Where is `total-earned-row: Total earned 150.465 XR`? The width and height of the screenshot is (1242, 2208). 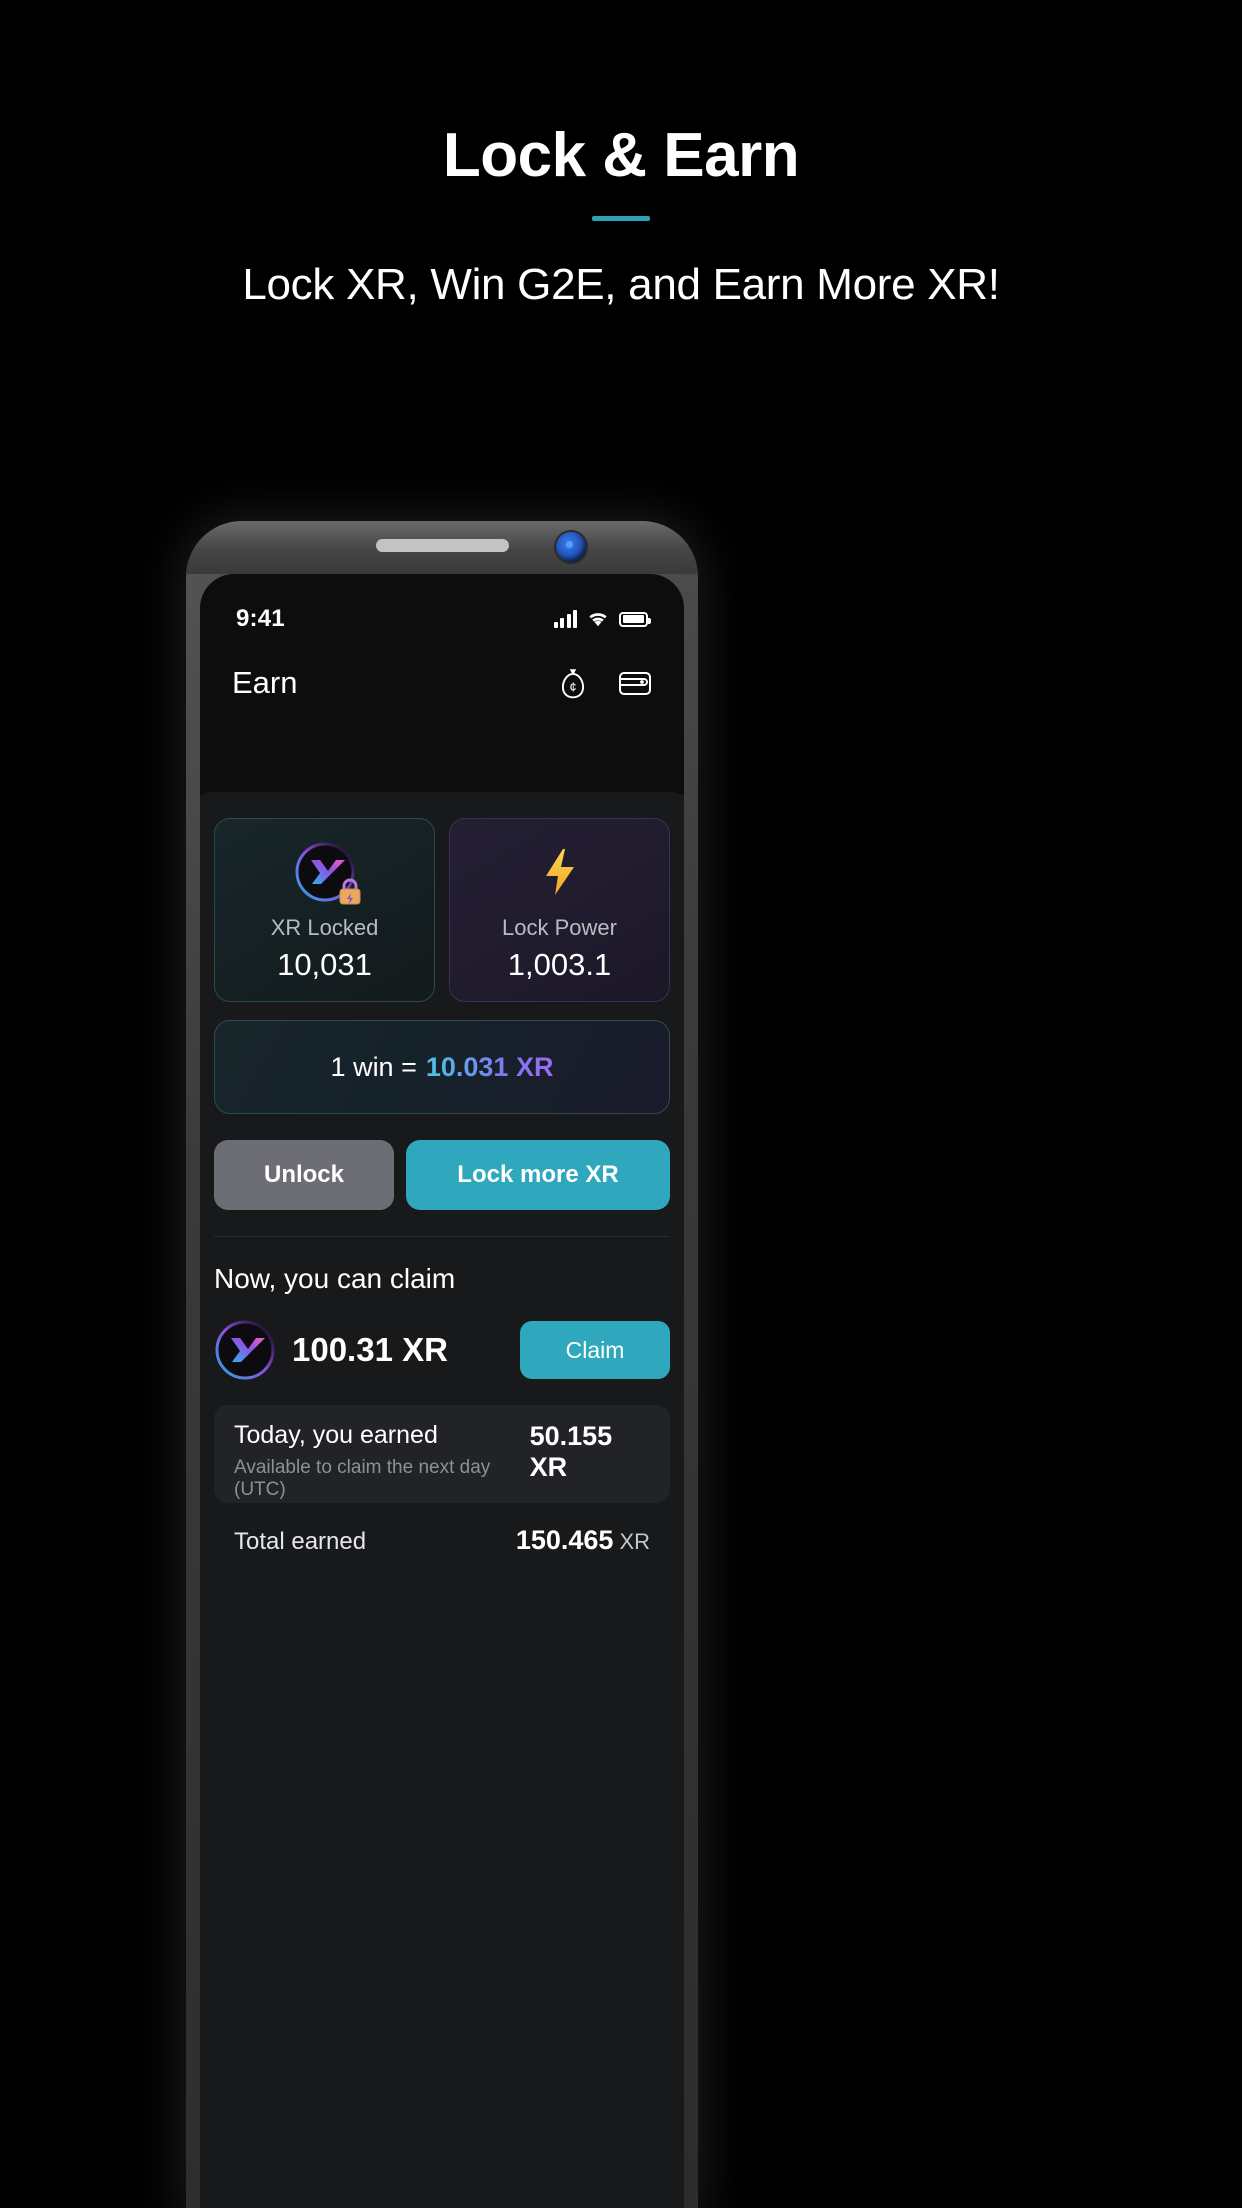
total-earned-row: Total earned 150.465 XR is located at coordinates (442, 1540).